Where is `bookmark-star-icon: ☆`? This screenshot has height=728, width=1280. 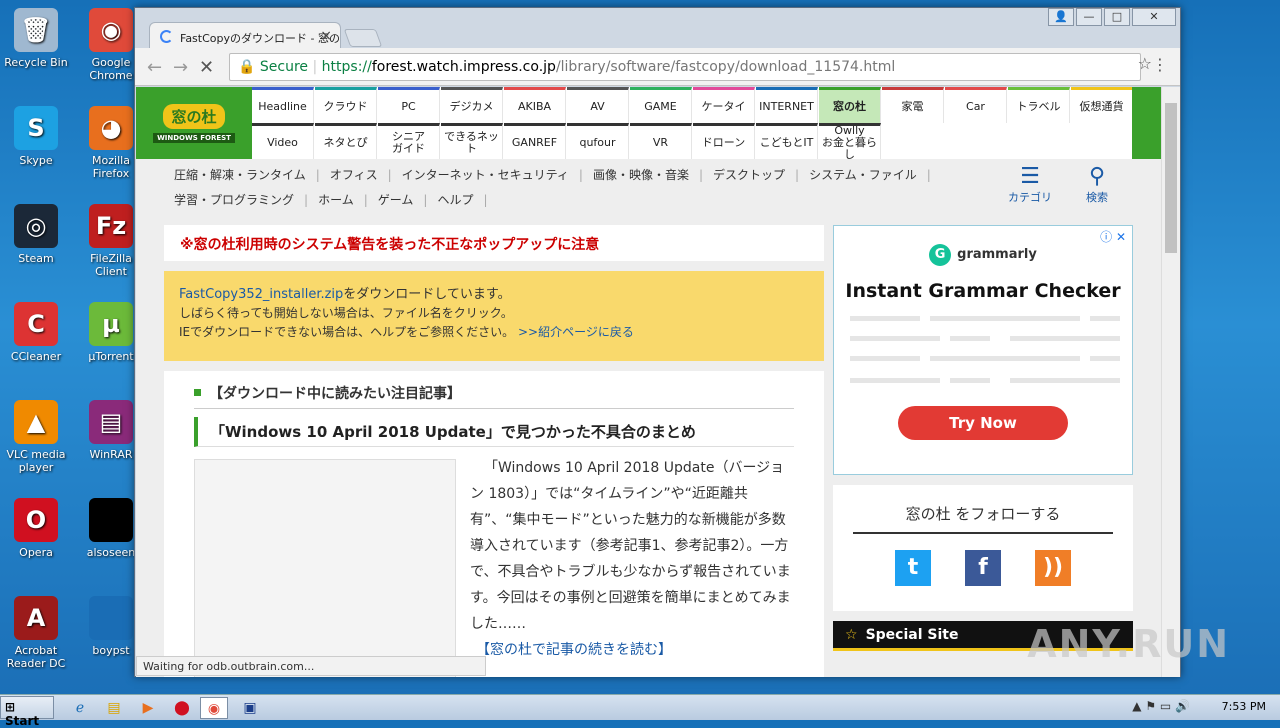 bookmark-star-icon: ☆ is located at coordinates (1145, 63).